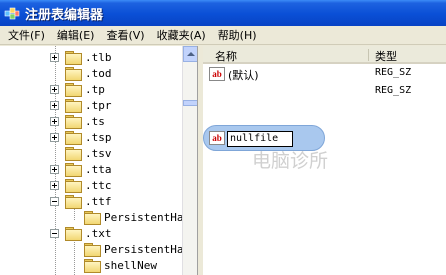  Describe the element at coordinates (386, 56) in the screenshot. I see `column-header-type: 类型` at that location.